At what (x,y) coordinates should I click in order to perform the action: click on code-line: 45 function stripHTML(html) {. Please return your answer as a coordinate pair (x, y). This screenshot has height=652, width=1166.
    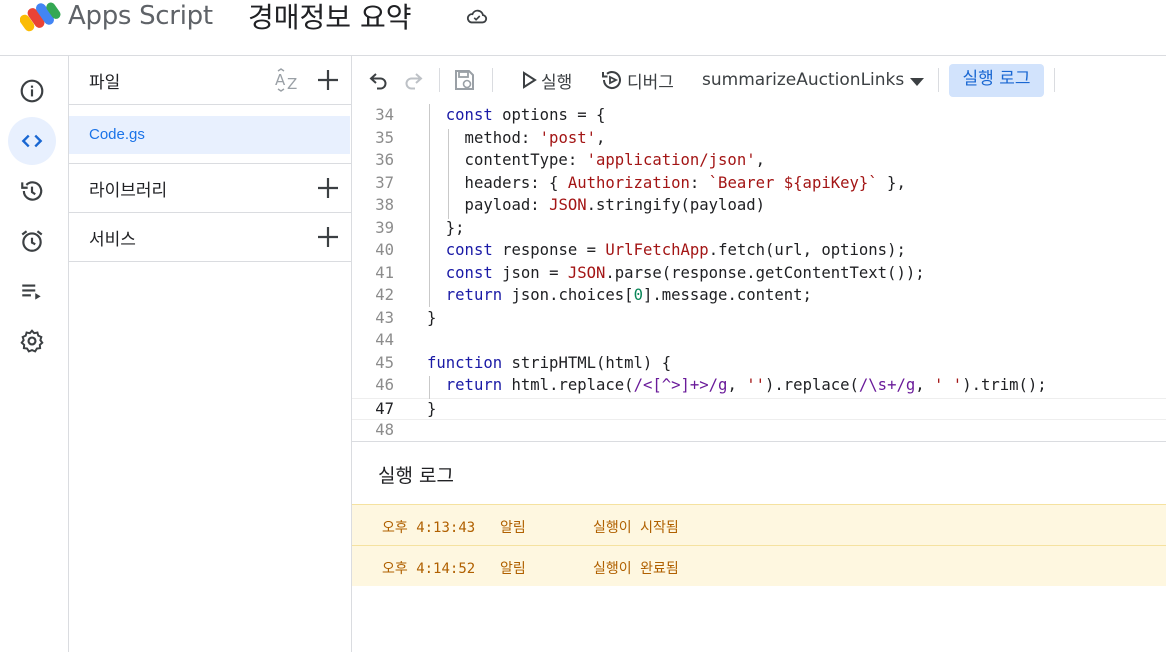
    Looking at the image, I should click on (759, 364).